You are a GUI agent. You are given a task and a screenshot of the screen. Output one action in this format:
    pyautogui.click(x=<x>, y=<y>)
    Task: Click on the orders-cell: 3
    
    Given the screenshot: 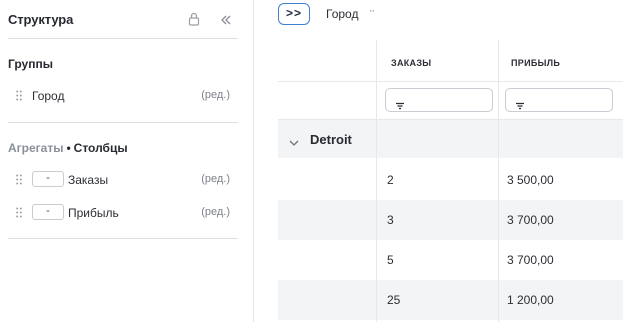 What is the action you would take?
    pyautogui.click(x=390, y=220)
    